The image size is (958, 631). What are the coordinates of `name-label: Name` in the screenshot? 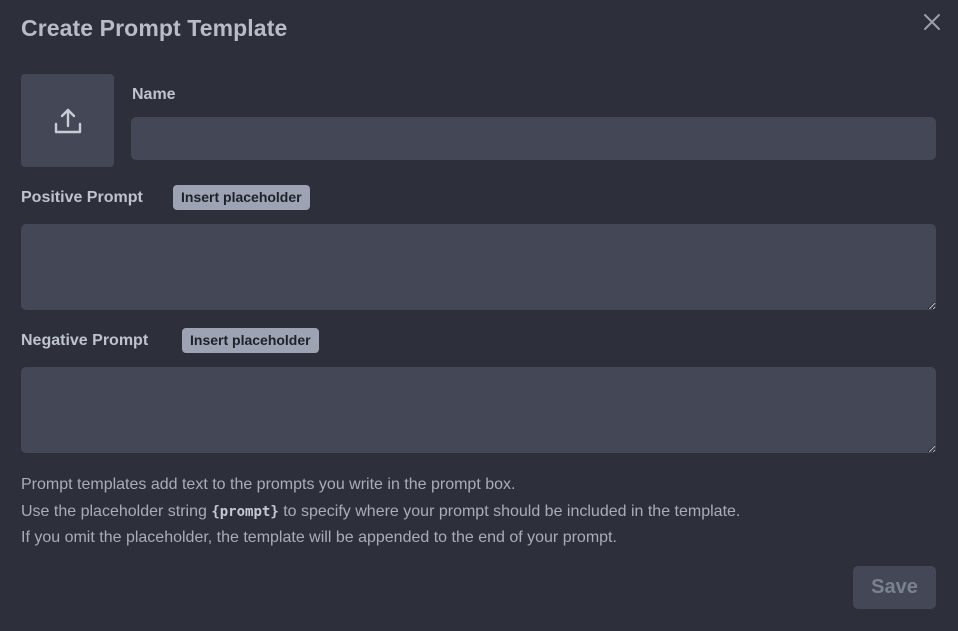 It's located at (154, 94).